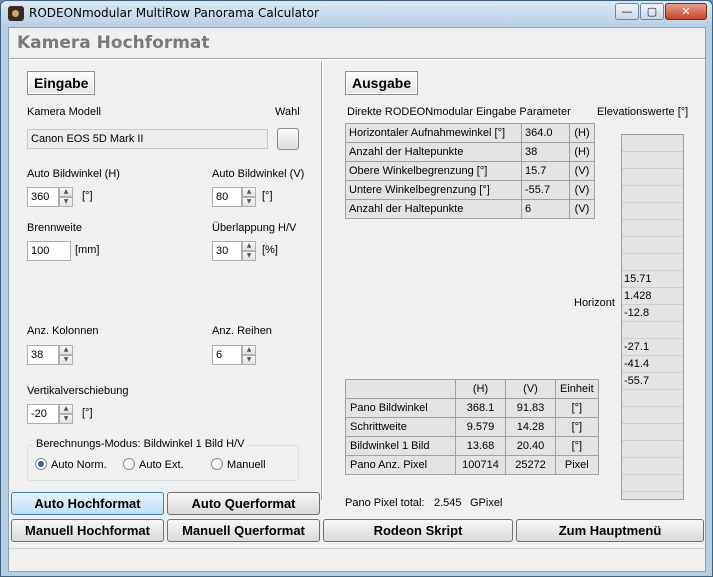  Describe the element at coordinates (686, 11) in the screenshot. I see `close-button: ✕` at that location.